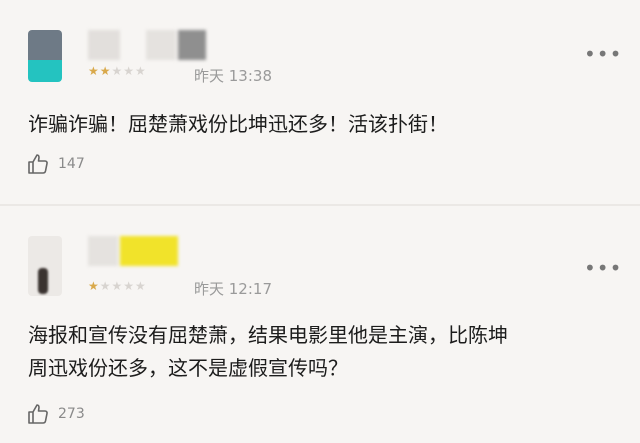 The height and width of the screenshot is (443, 640). I want to click on like-button: 273, so click(55, 414).